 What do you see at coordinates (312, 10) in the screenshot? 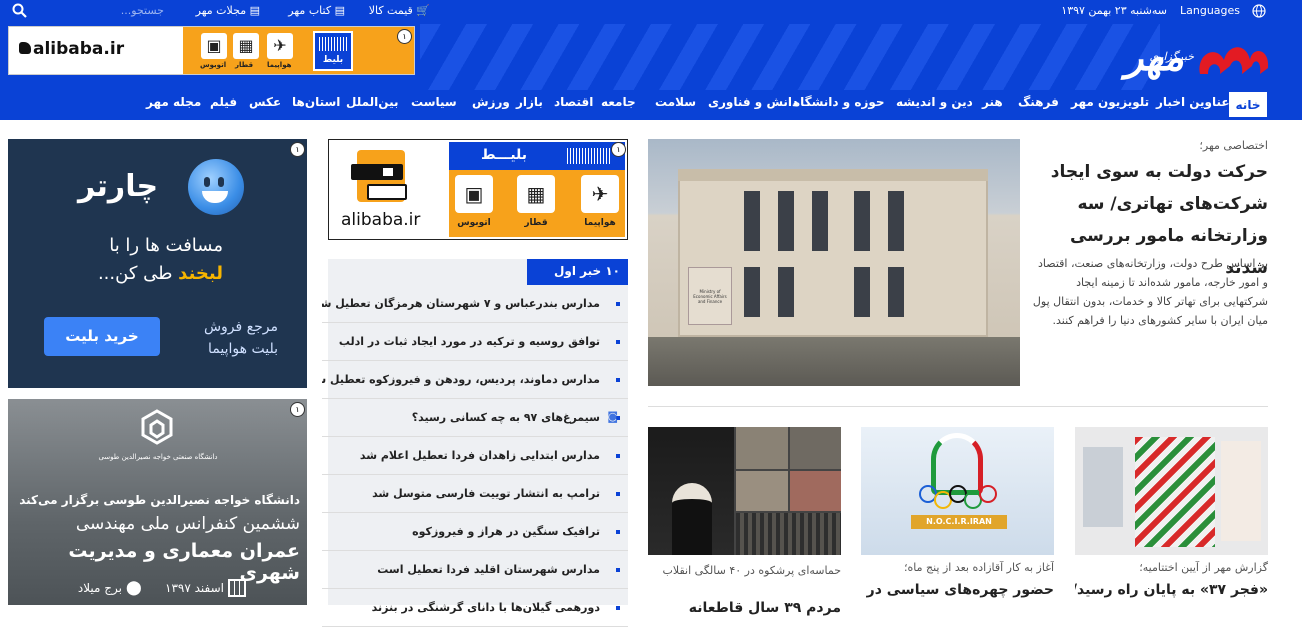
I see `book-link: ▤ کتاب مهر` at bounding box center [312, 10].